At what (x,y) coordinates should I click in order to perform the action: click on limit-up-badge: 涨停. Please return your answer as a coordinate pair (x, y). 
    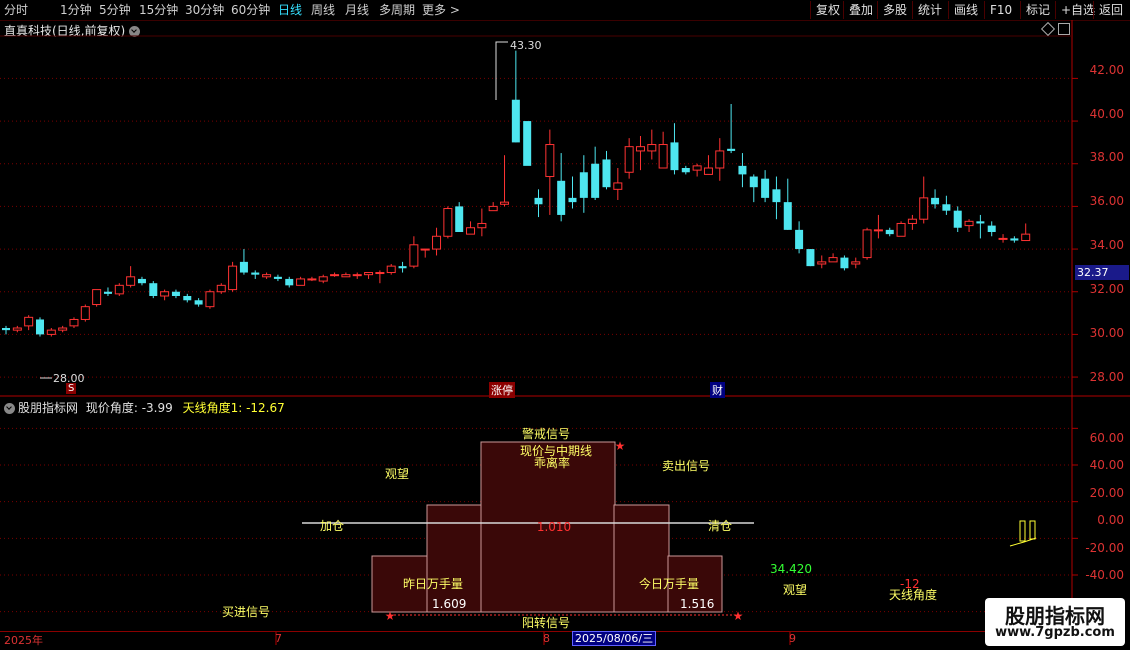
    Looking at the image, I should click on (502, 390).